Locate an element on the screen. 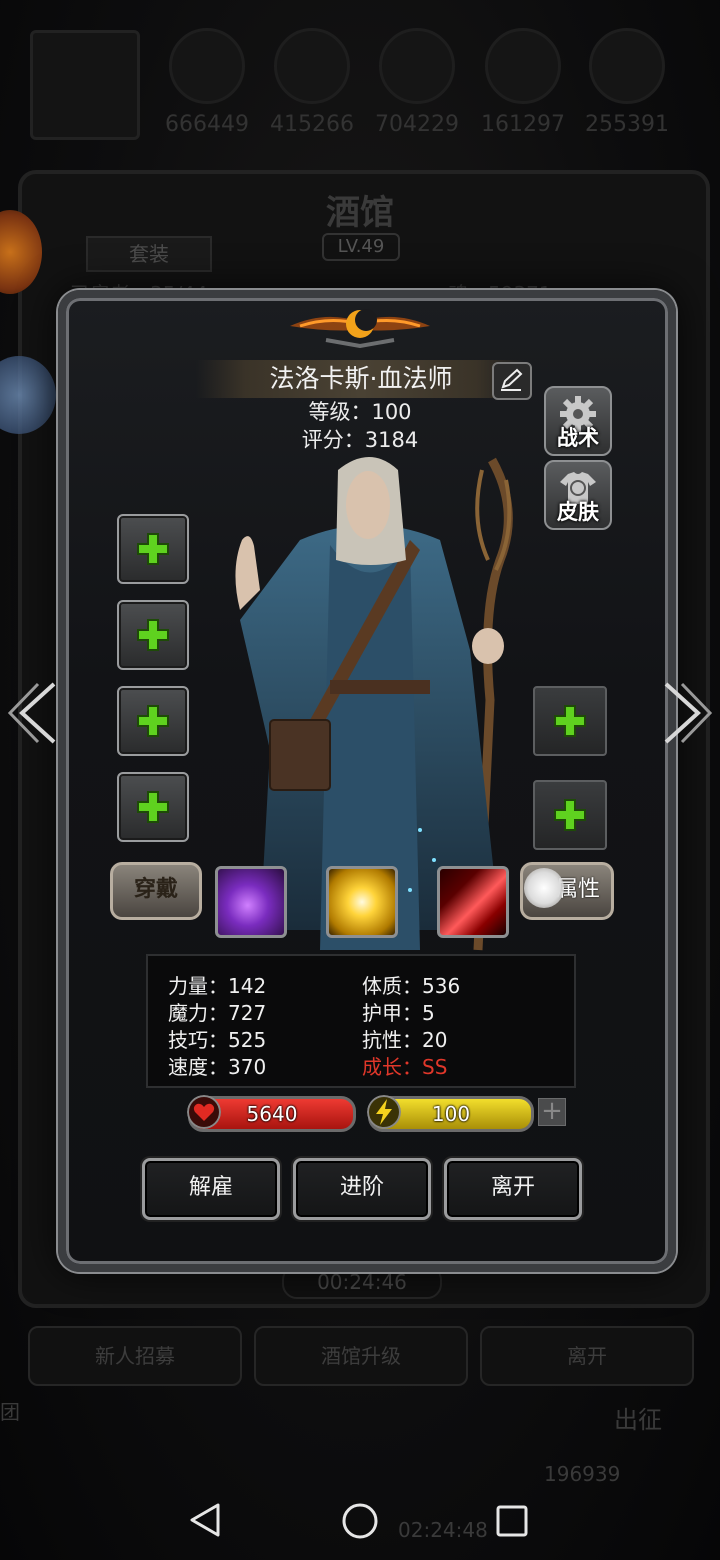 This screenshot has height=1560, width=720. stat-growth: 成长：SS is located at coordinates (405, 1067).